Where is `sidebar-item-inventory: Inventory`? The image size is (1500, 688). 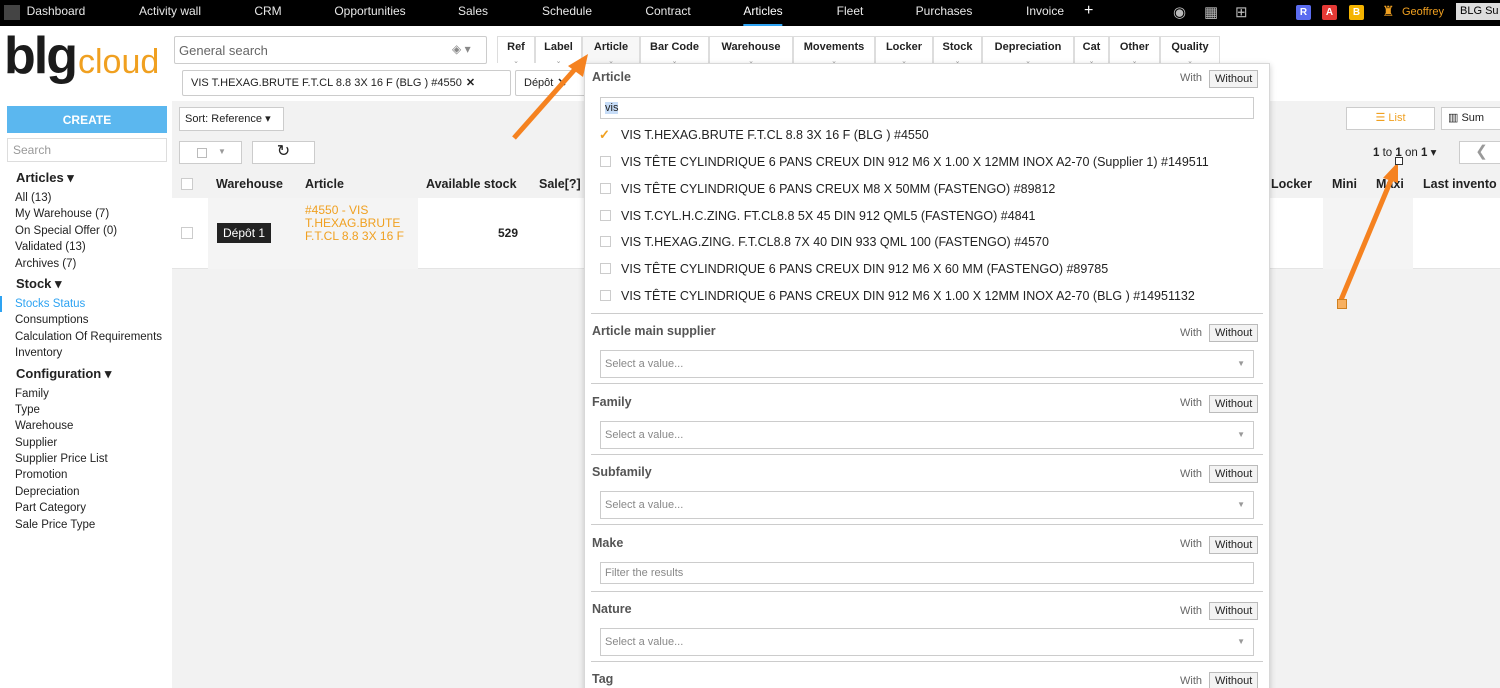
sidebar-item-inventory: Inventory is located at coordinates (86, 353).